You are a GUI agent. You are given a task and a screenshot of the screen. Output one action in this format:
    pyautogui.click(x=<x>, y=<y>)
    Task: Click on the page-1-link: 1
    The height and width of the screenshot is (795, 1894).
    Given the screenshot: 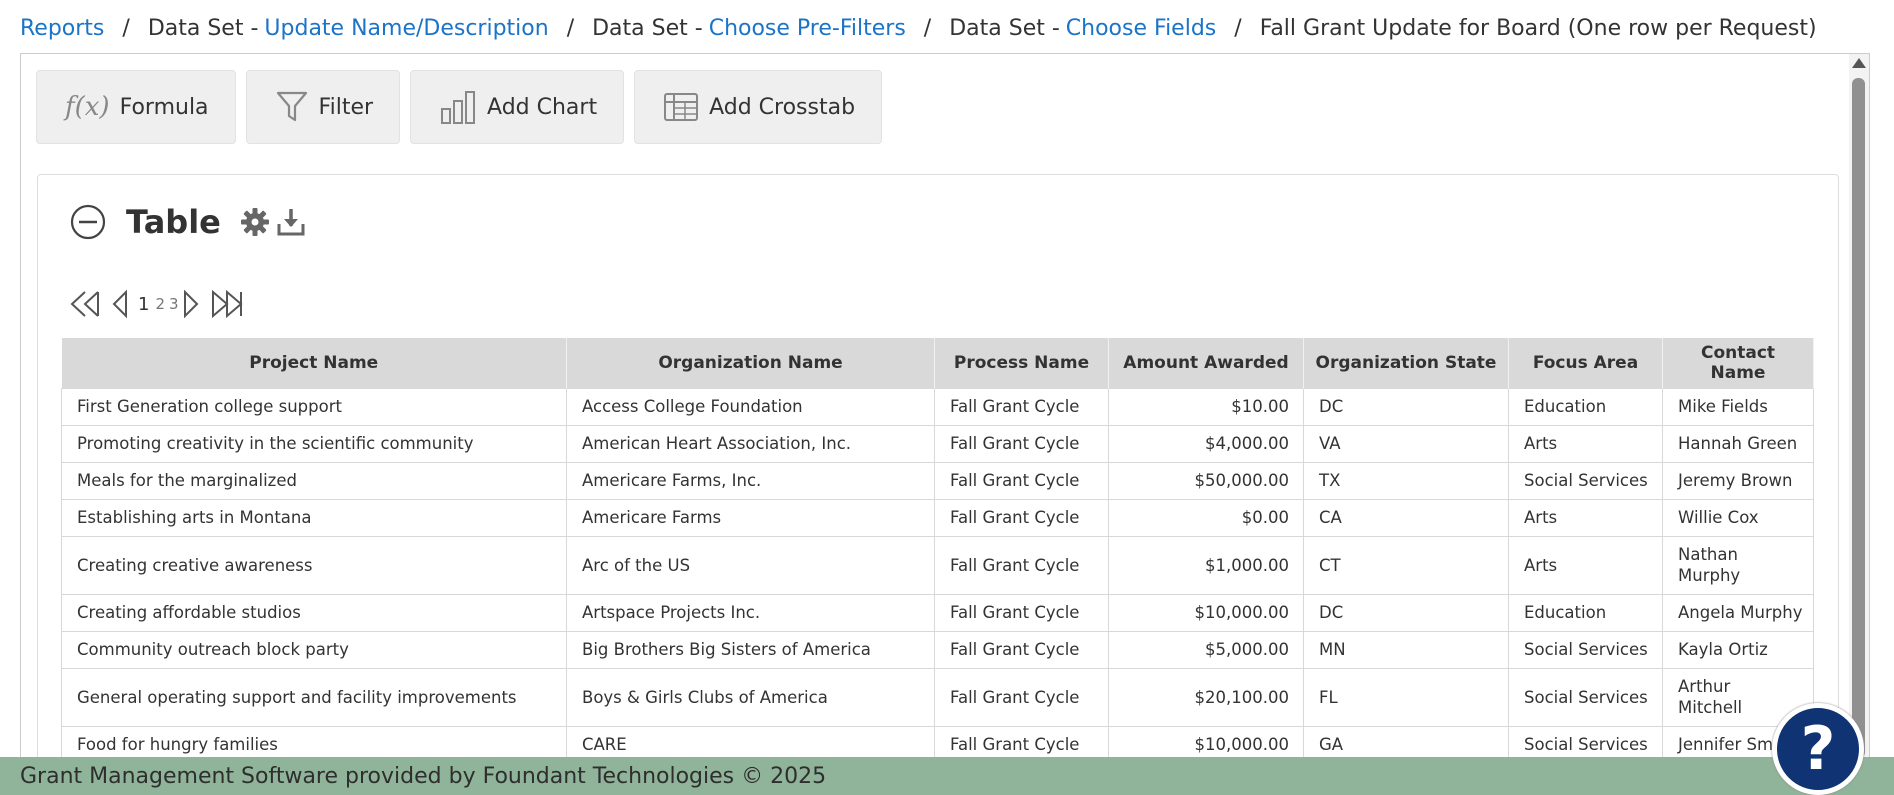 What is the action you would take?
    pyautogui.click(x=143, y=304)
    